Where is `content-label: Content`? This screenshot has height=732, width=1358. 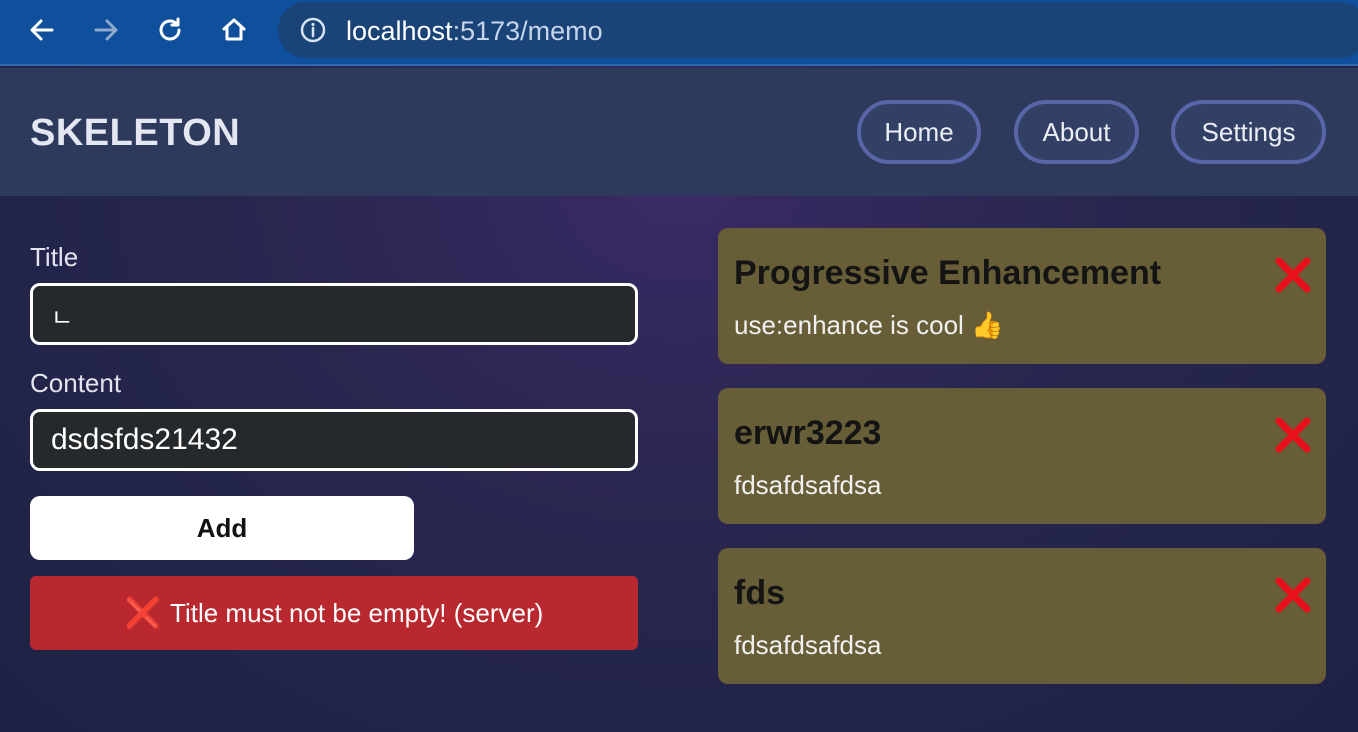 content-label: Content is located at coordinates (76, 383).